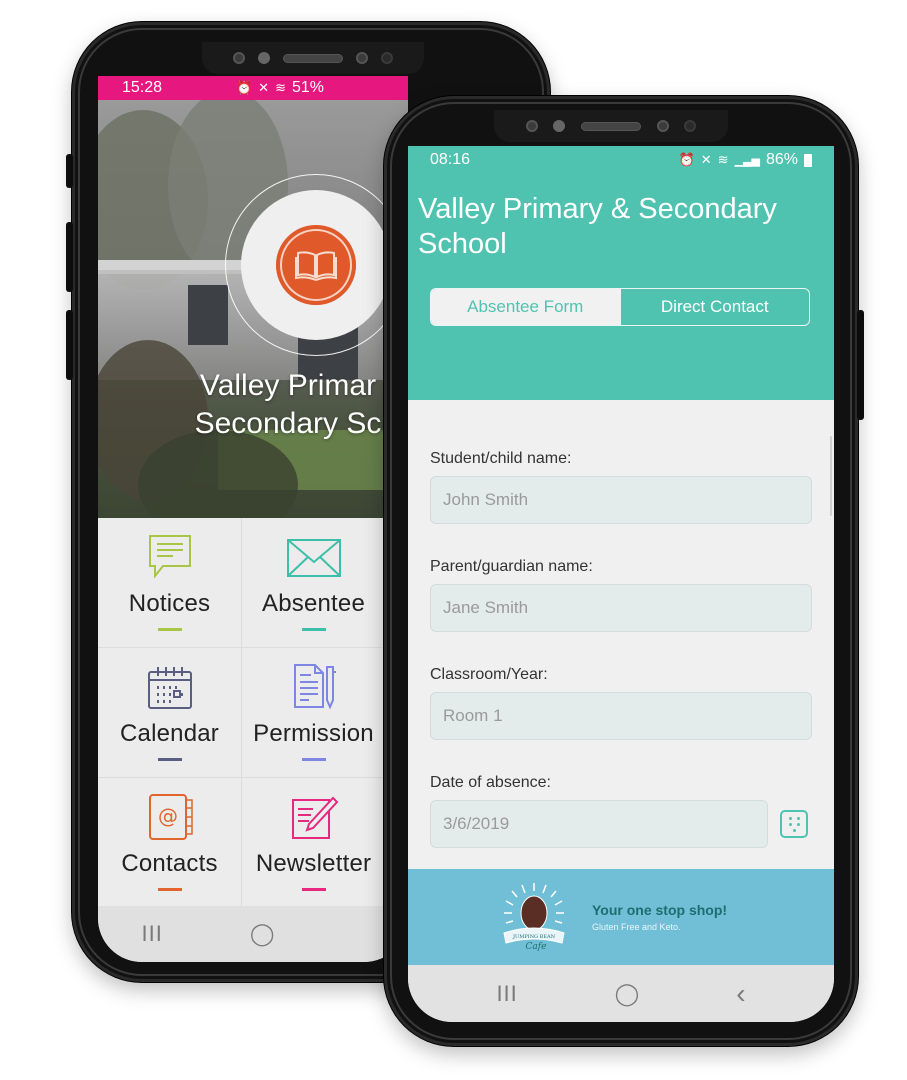  What do you see at coordinates (314, 817) in the screenshot?
I see `edit-note-icon` at bounding box center [314, 817].